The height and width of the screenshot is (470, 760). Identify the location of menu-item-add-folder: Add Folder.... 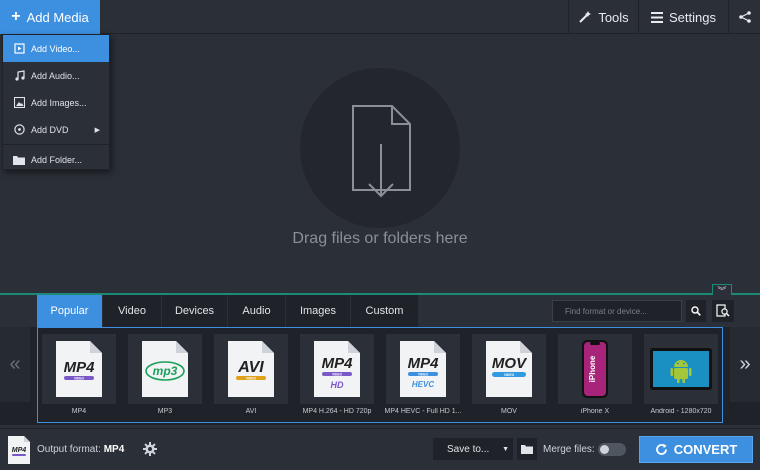
(56, 159).